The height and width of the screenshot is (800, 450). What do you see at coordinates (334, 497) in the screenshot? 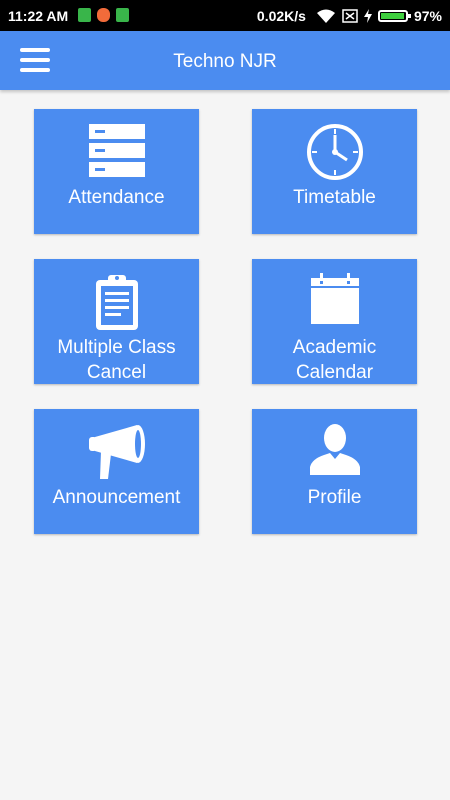
I see `tile-label: Profile` at bounding box center [334, 497].